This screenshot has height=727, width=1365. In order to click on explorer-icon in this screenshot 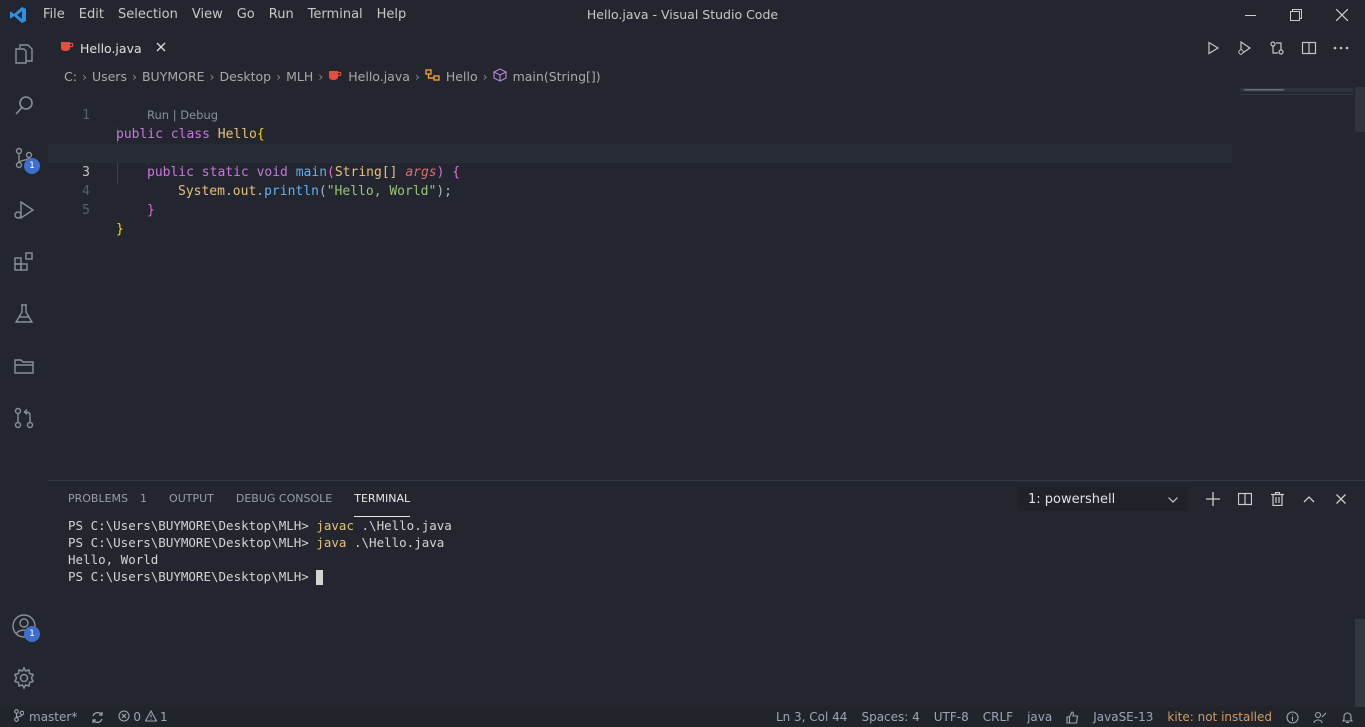, I will do `click(24, 54)`.